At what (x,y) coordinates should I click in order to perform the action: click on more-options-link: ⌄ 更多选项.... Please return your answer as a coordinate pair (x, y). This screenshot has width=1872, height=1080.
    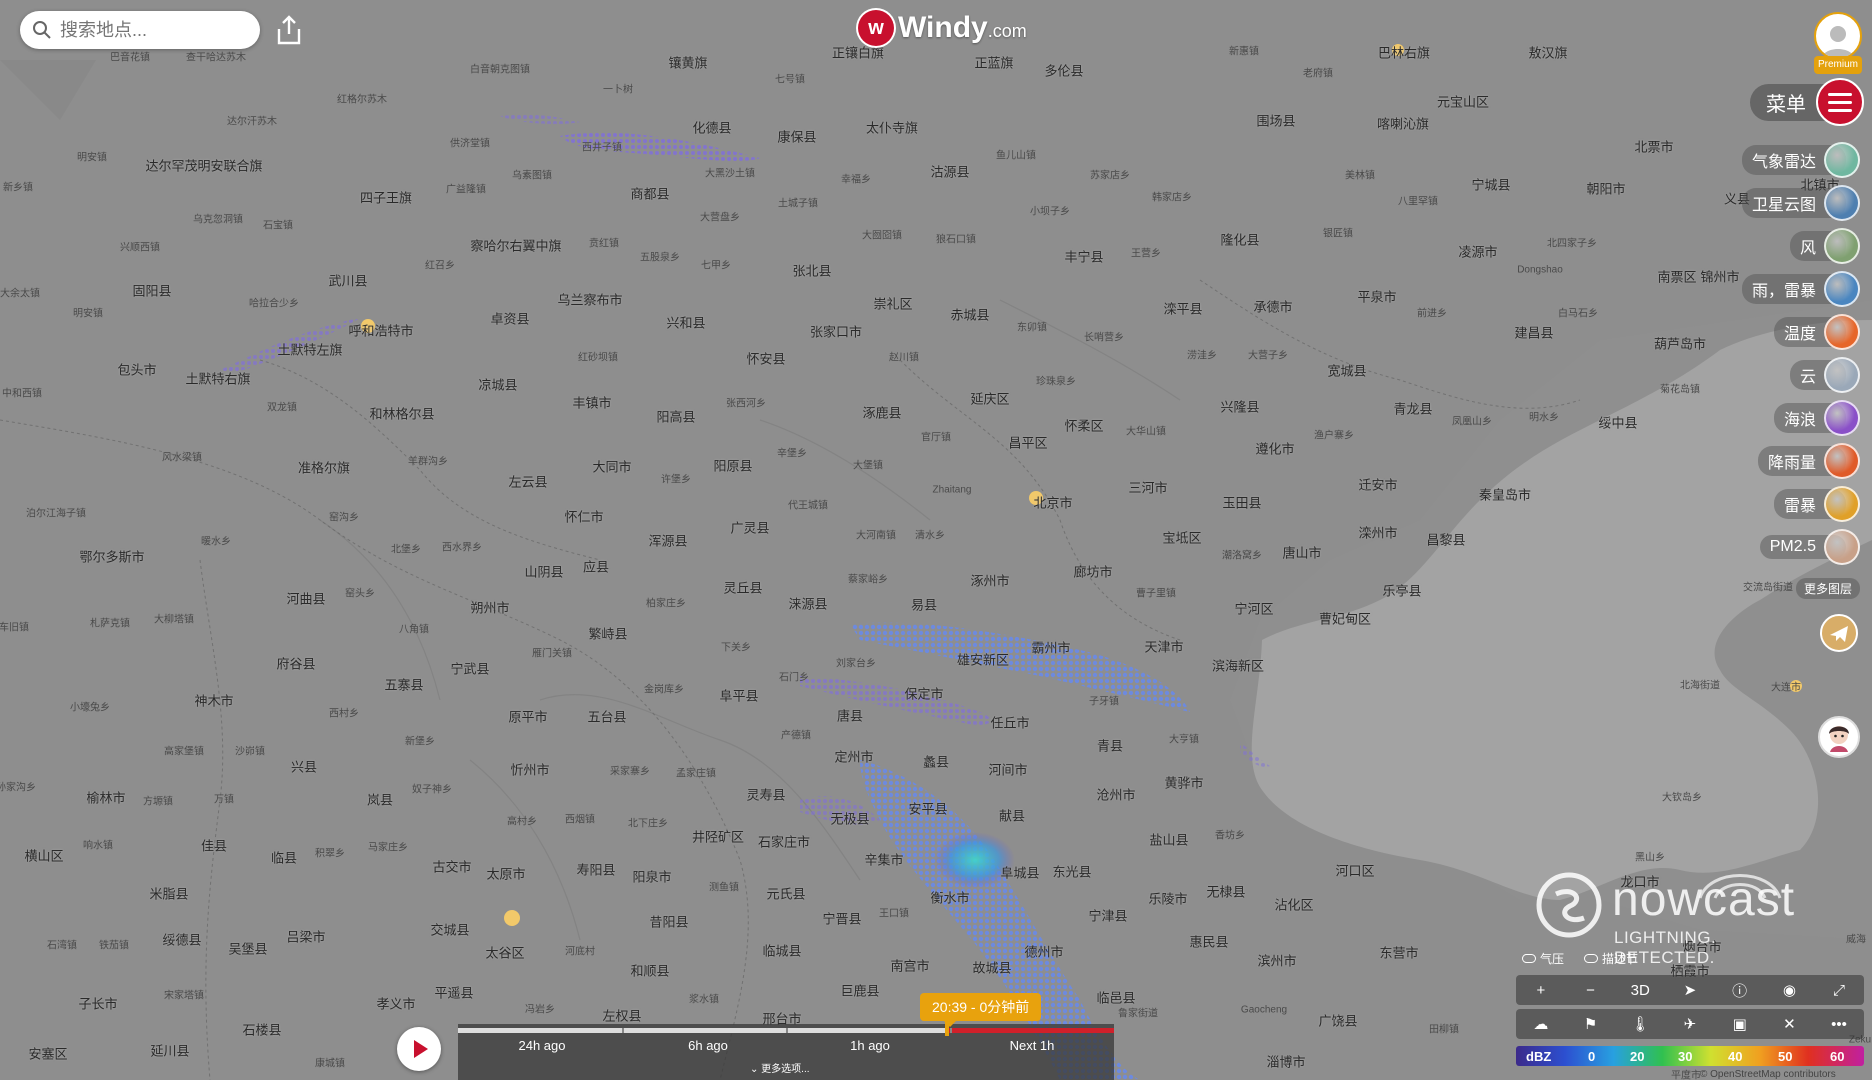
    Looking at the image, I should click on (780, 1067).